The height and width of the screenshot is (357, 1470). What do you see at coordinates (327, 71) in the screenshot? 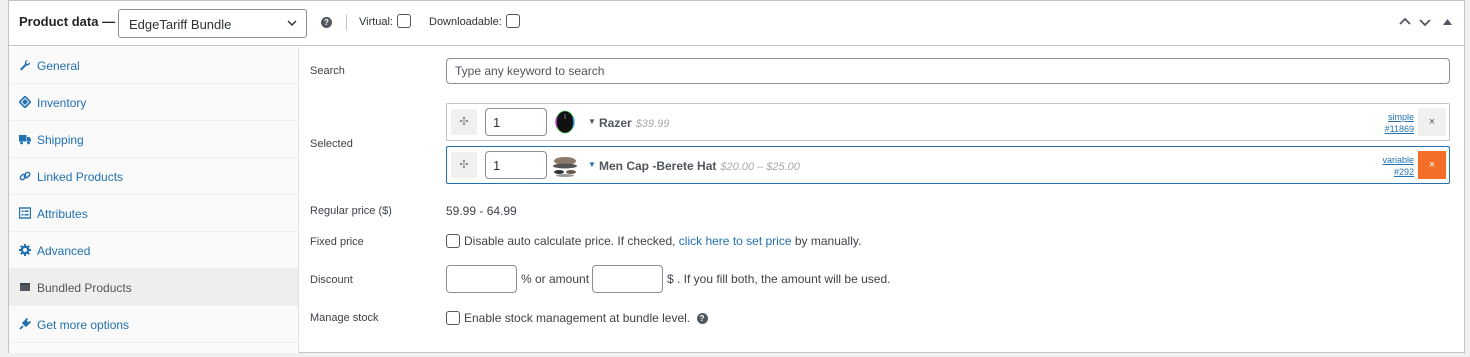
I see `search-label: Search` at bounding box center [327, 71].